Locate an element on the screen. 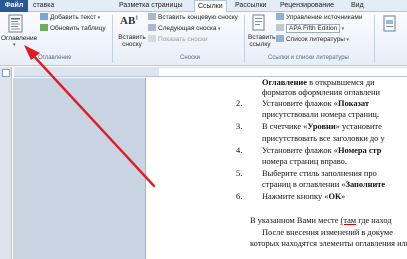 The height and width of the screenshot is (259, 407). doc-line: форматов оформления оглавлени is located at coordinates (321, 92).